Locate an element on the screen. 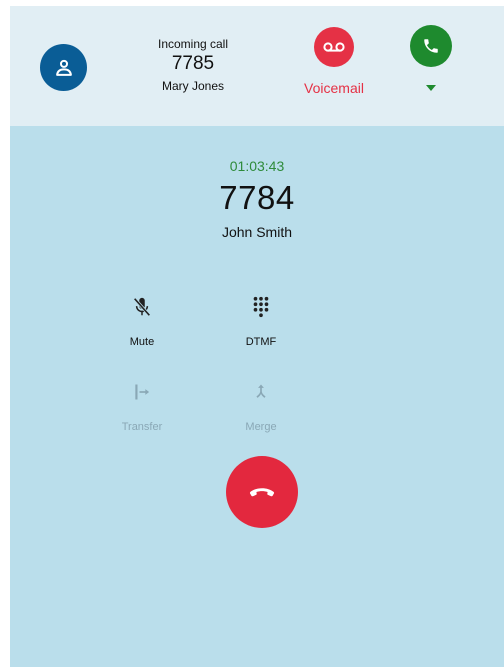  dialpad-icon is located at coordinates (261, 307).